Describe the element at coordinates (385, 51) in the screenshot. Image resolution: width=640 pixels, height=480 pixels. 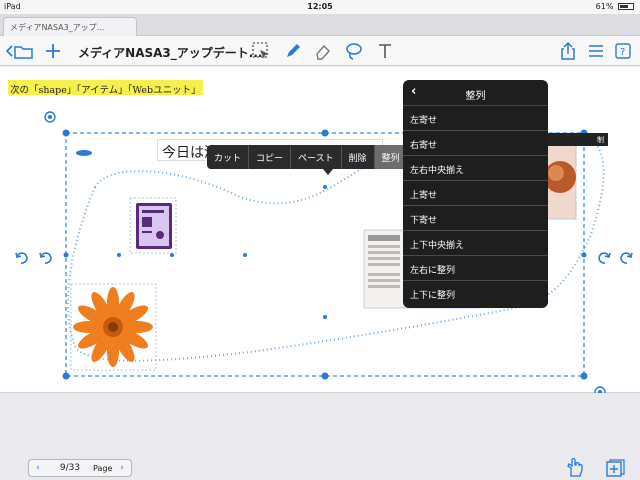
I see `text-tool-icon` at that location.